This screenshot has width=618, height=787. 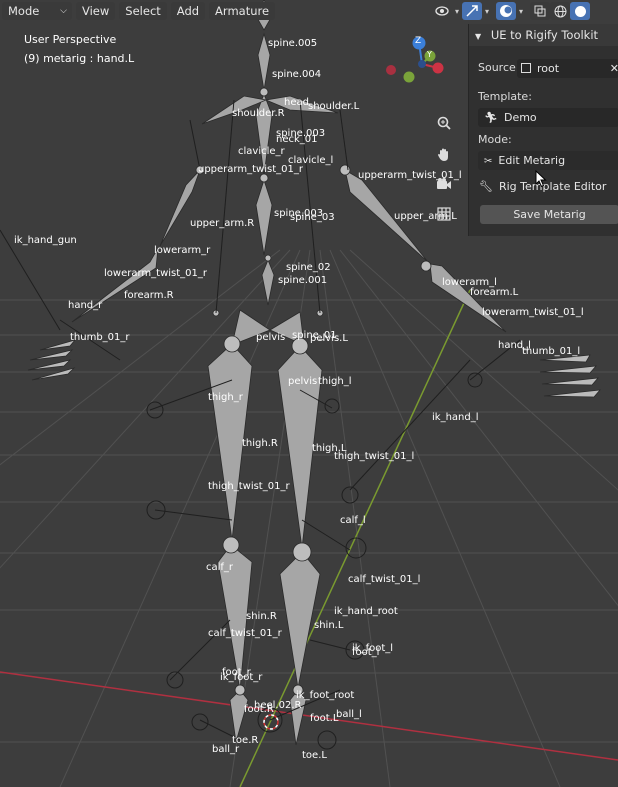 I want to click on bone-label: ik_foot_root, so click(x=325, y=695).